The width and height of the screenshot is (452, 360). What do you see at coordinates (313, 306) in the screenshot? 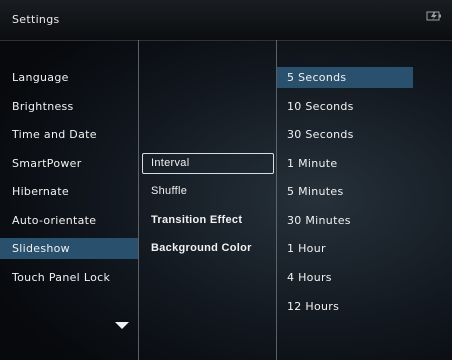
I see `option-label: 12 Hours` at bounding box center [313, 306].